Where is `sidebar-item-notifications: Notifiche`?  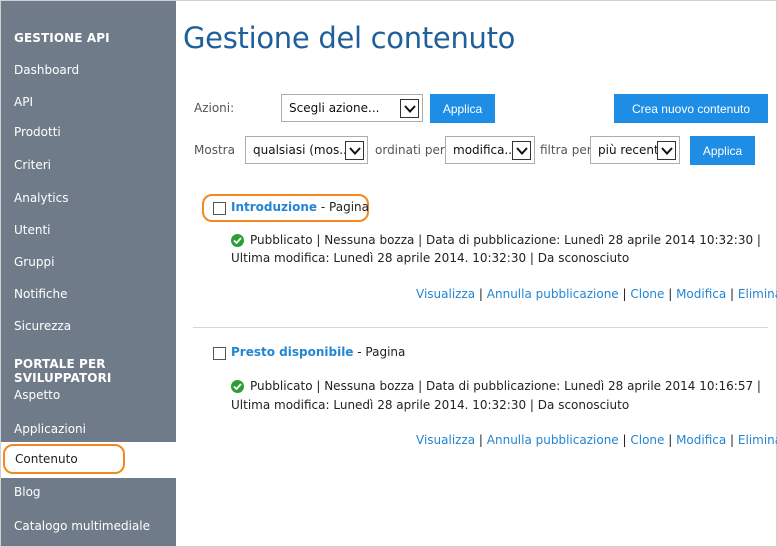
sidebar-item-notifications: Notifiche is located at coordinates (41, 294).